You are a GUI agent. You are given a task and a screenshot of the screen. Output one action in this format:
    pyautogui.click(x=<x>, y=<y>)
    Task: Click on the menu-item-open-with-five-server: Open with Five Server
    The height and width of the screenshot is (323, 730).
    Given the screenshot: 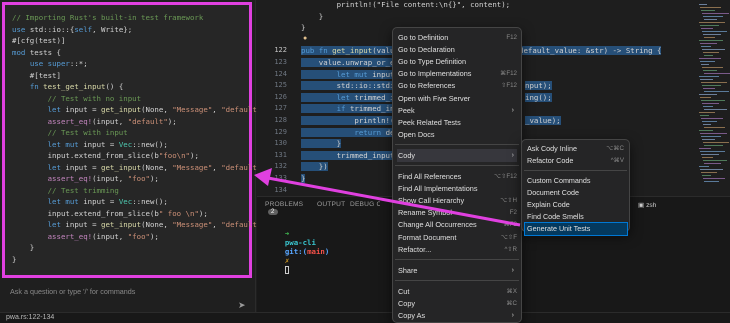 What is the action you would take?
    pyautogui.click(x=457, y=98)
    